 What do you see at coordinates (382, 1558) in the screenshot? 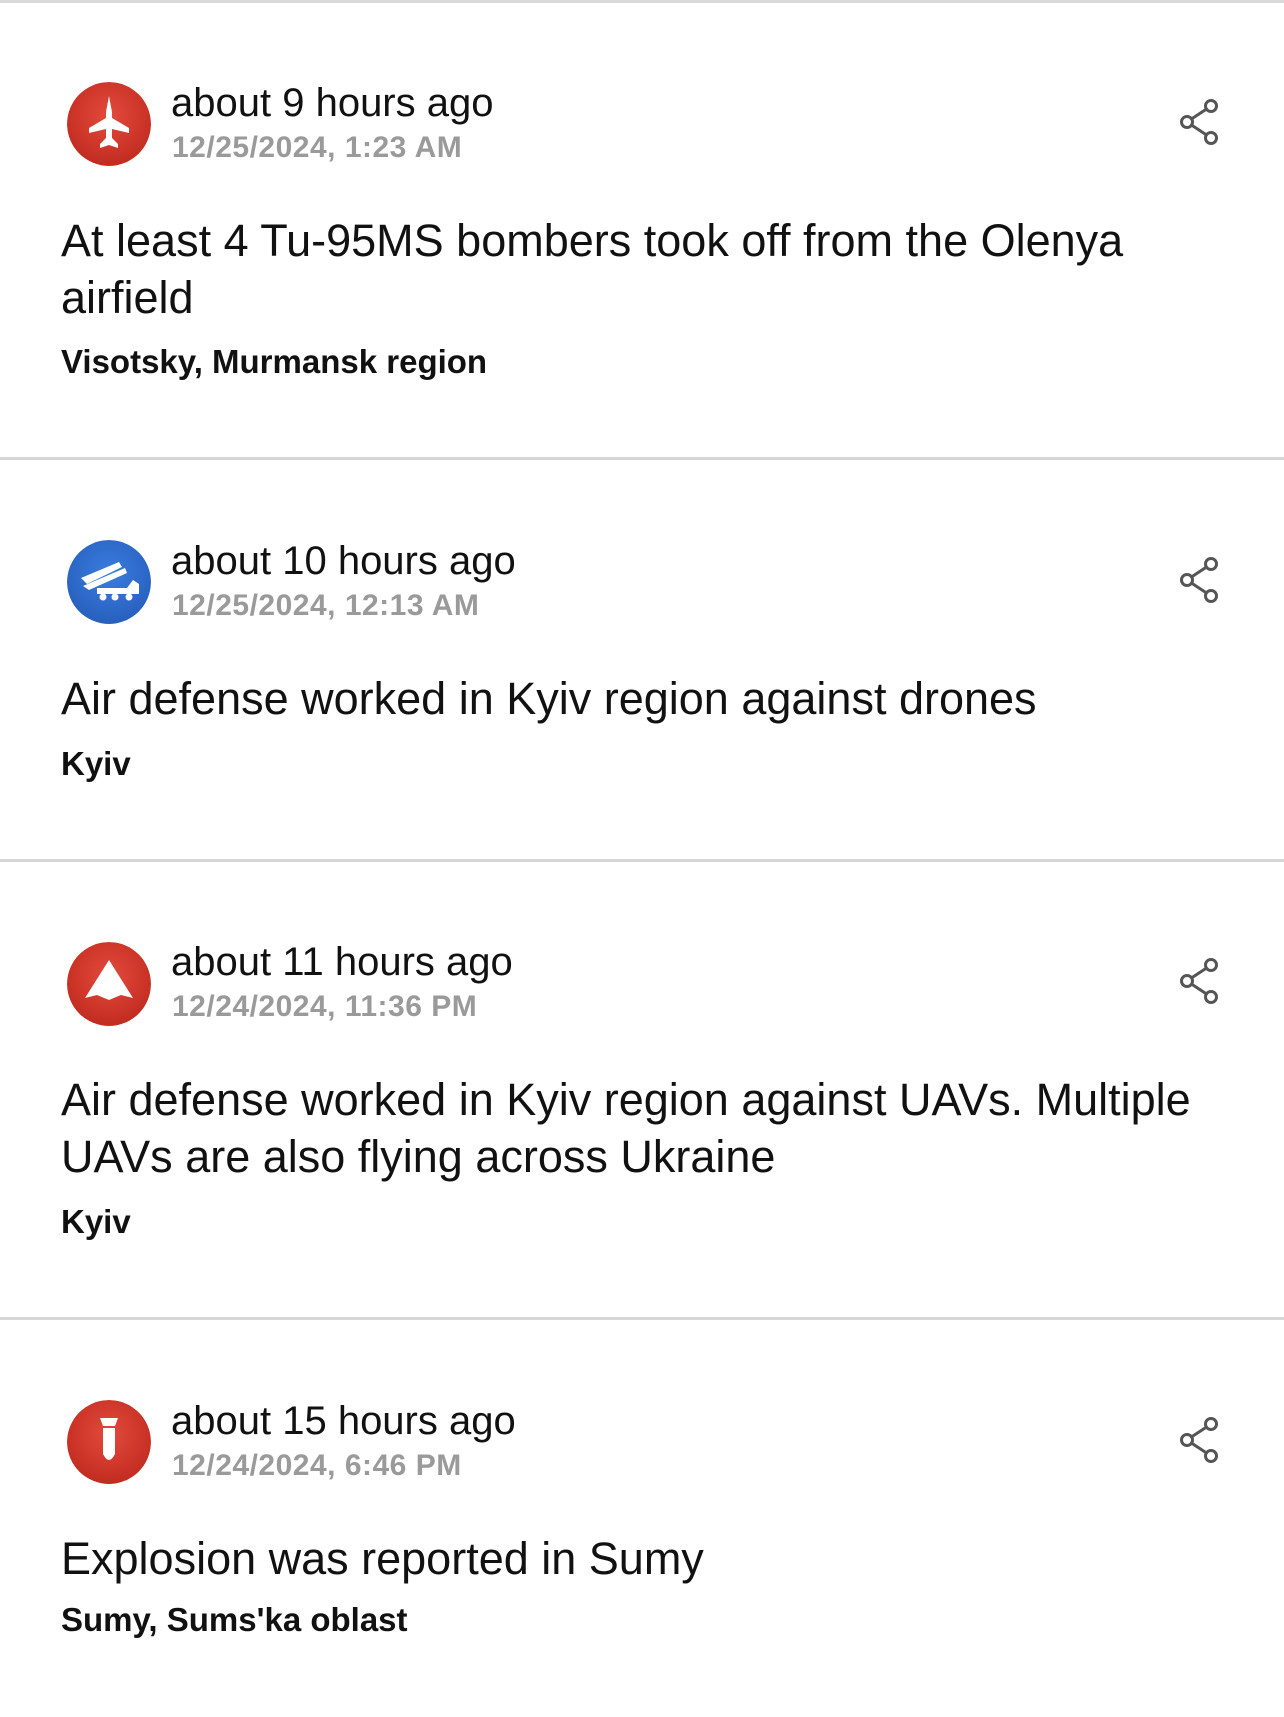
I see `event-message: Explosion was reported in Sumy` at bounding box center [382, 1558].